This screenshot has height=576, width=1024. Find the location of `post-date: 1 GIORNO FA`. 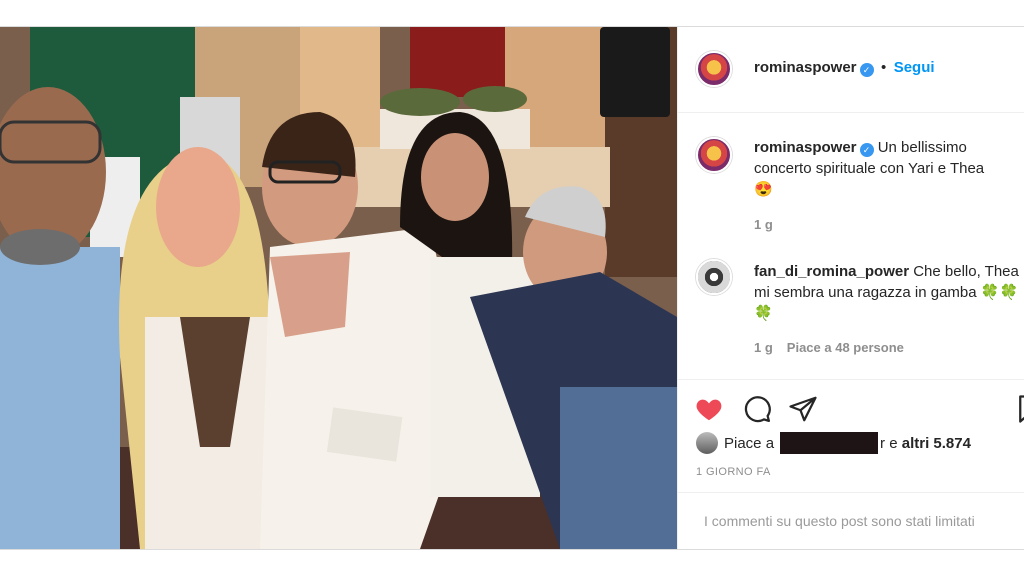

post-date: 1 GIORNO FA is located at coordinates (733, 472).